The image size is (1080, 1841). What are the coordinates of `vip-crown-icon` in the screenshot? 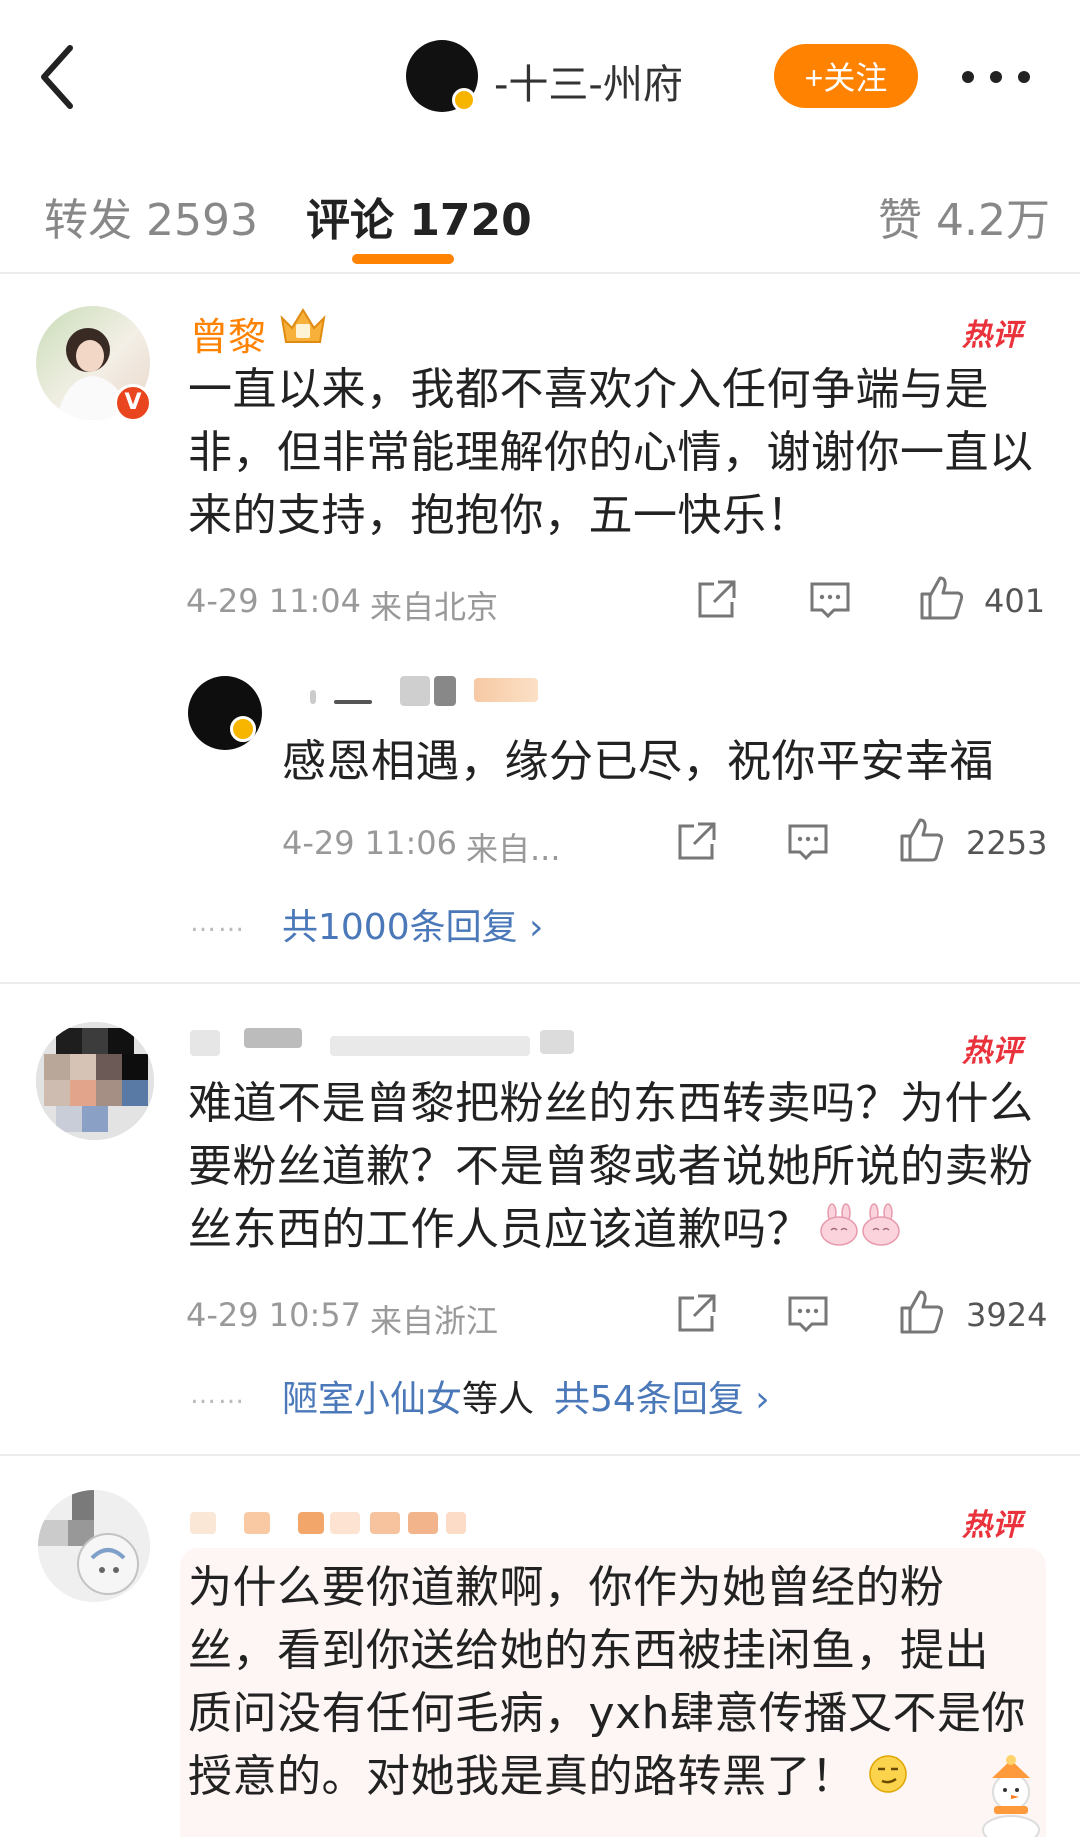 It's located at (303, 325).